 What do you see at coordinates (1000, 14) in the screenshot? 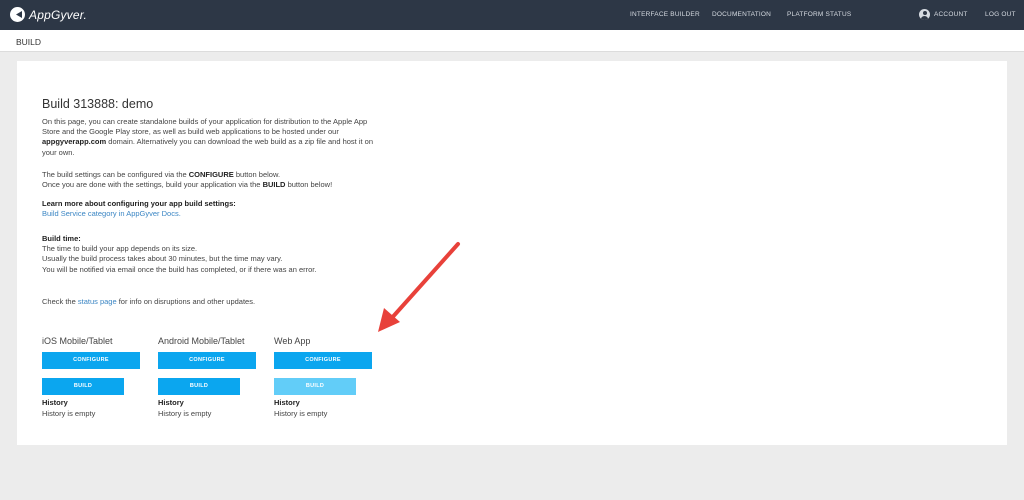
I see `nav-logout: LOG OUT` at bounding box center [1000, 14].